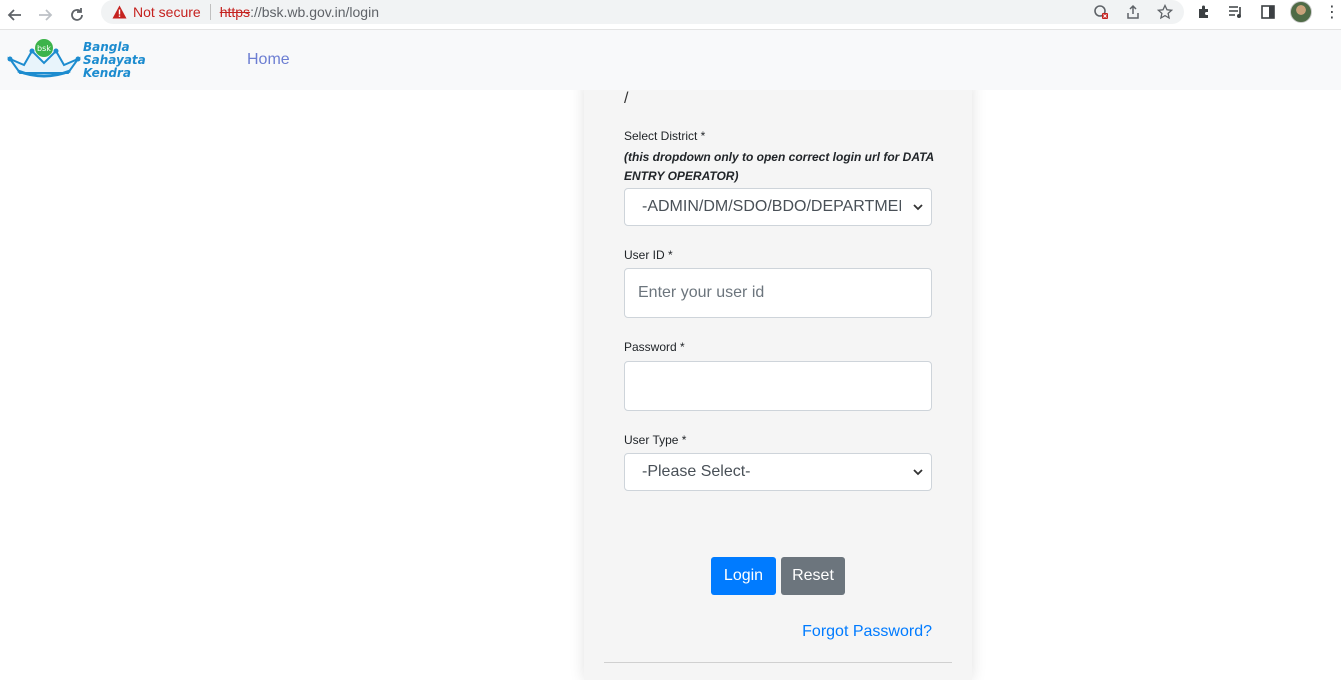 The height and width of the screenshot is (680, 1341). I want to click on reload-button, so click(77, 15).